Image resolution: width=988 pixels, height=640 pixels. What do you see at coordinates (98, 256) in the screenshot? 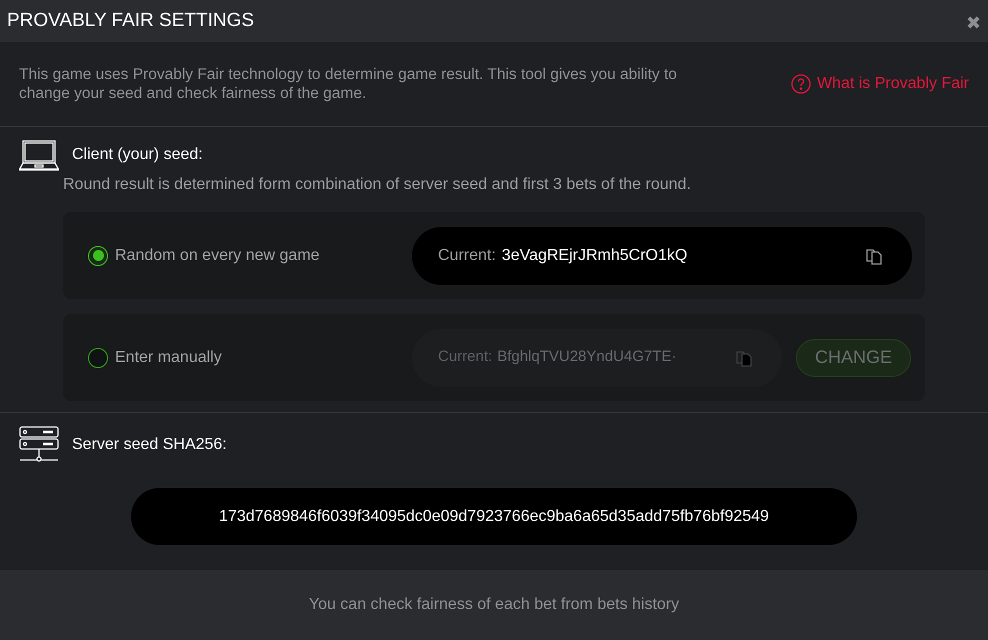
I see `radio-button` at bounding box center [98, 256].